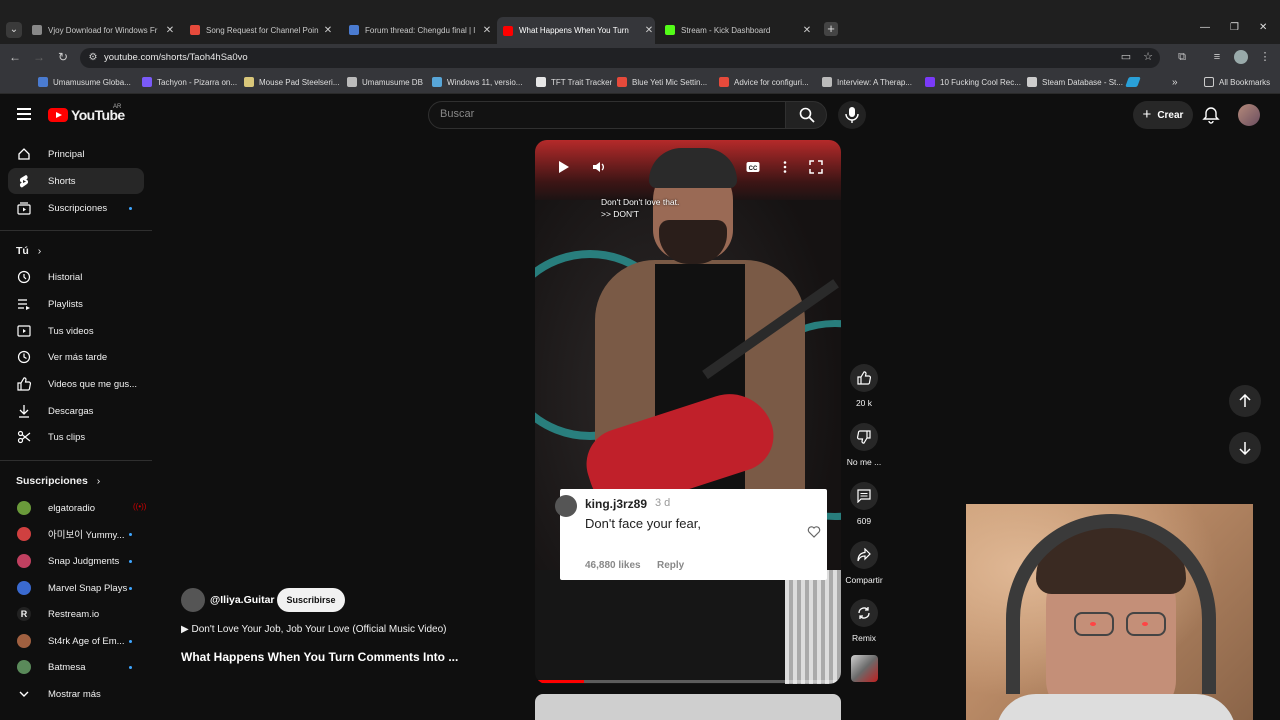 The width and height of the screenshot is (1280, 720). What do you see at coordinates (242, 600) in the screenshot?
I see `channel-name: @Iliya.Guitar` at bounding box center [242, 600].